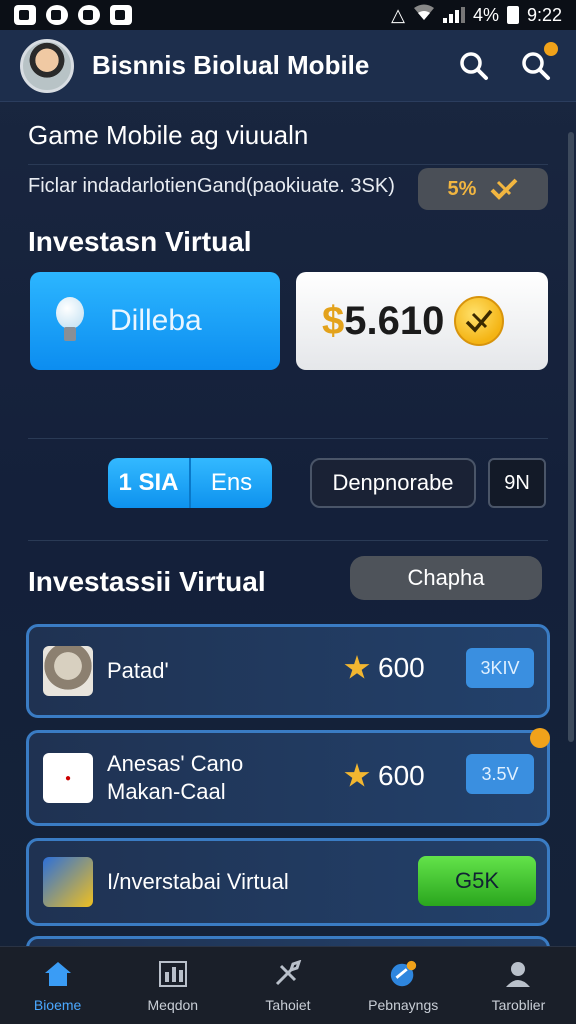  What do you see at coordinates (68, 671) in the screenshot?
I see `thumbnail-doll-icon` at bounding box center [68, 671].